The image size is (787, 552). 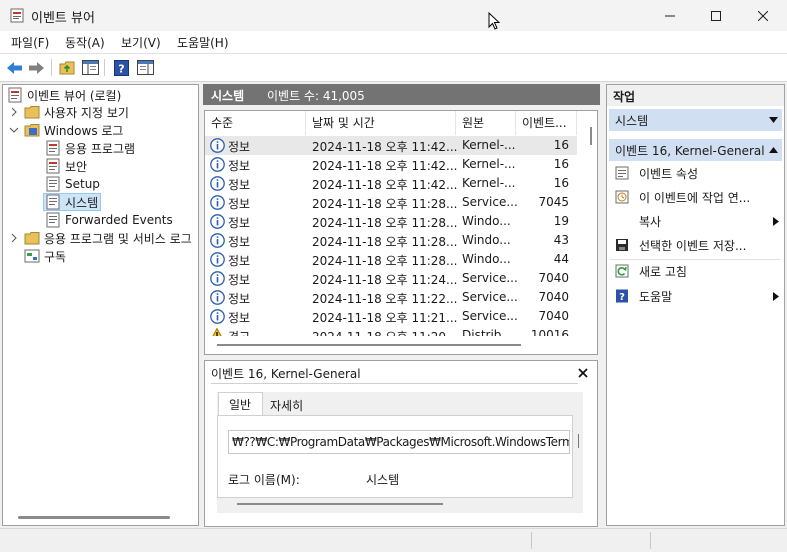 I want to click on arrow-left-icon, so click(x=14, y=67).